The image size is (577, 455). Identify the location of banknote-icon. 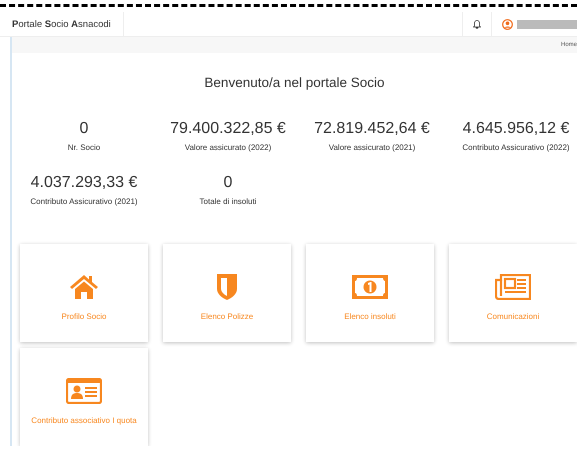
(370, 286).